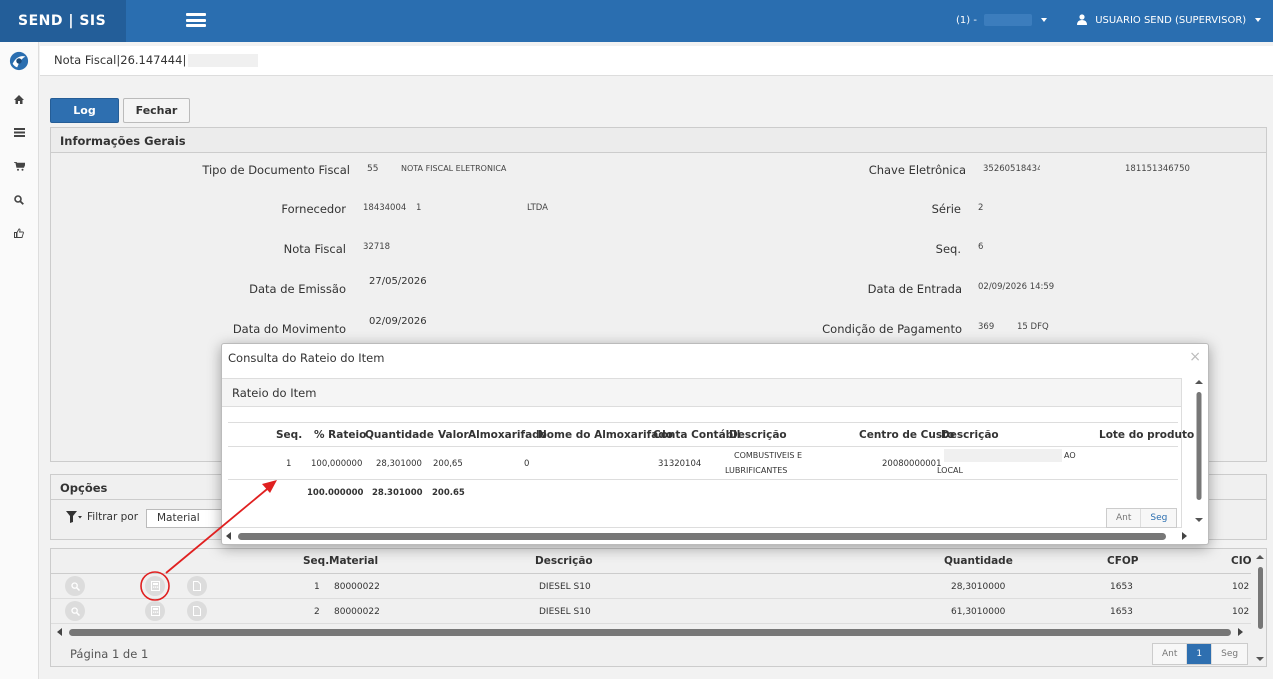  What do you see at coordinates (966, 20) in the screenshot?
I see `company-label: (1) -` at bounding box center [966, 20].